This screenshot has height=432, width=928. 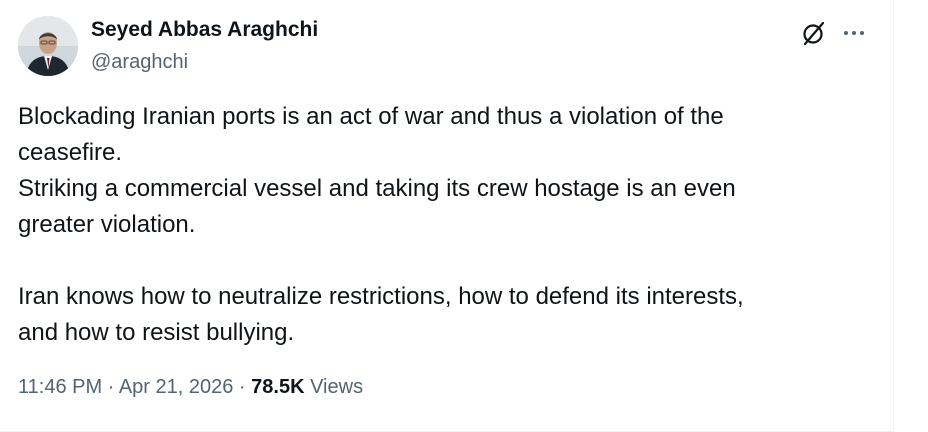 I want to click on views-label: Views, so click(x=337, y=387).